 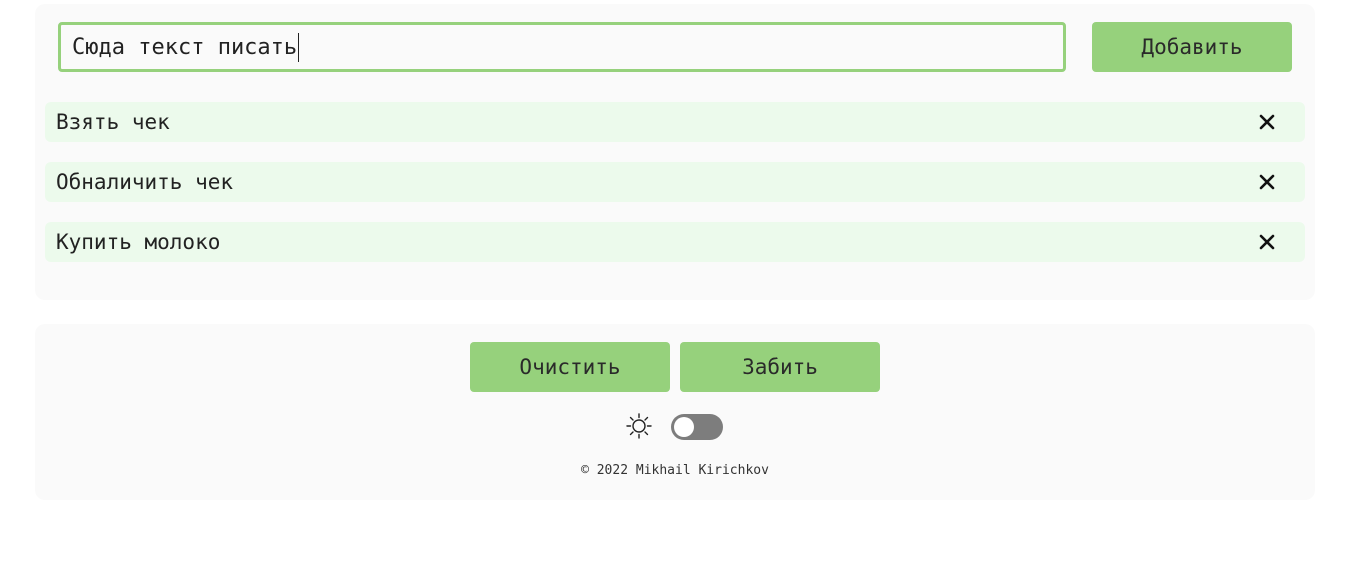 I want to click on todo-item: Обналичить чек, so click(x=675, y=182).